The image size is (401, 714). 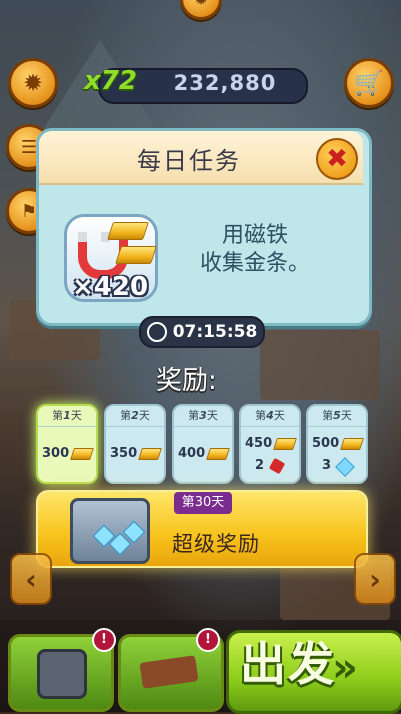 I want to click on day-header: 第3天, so click(x=203, y=416).